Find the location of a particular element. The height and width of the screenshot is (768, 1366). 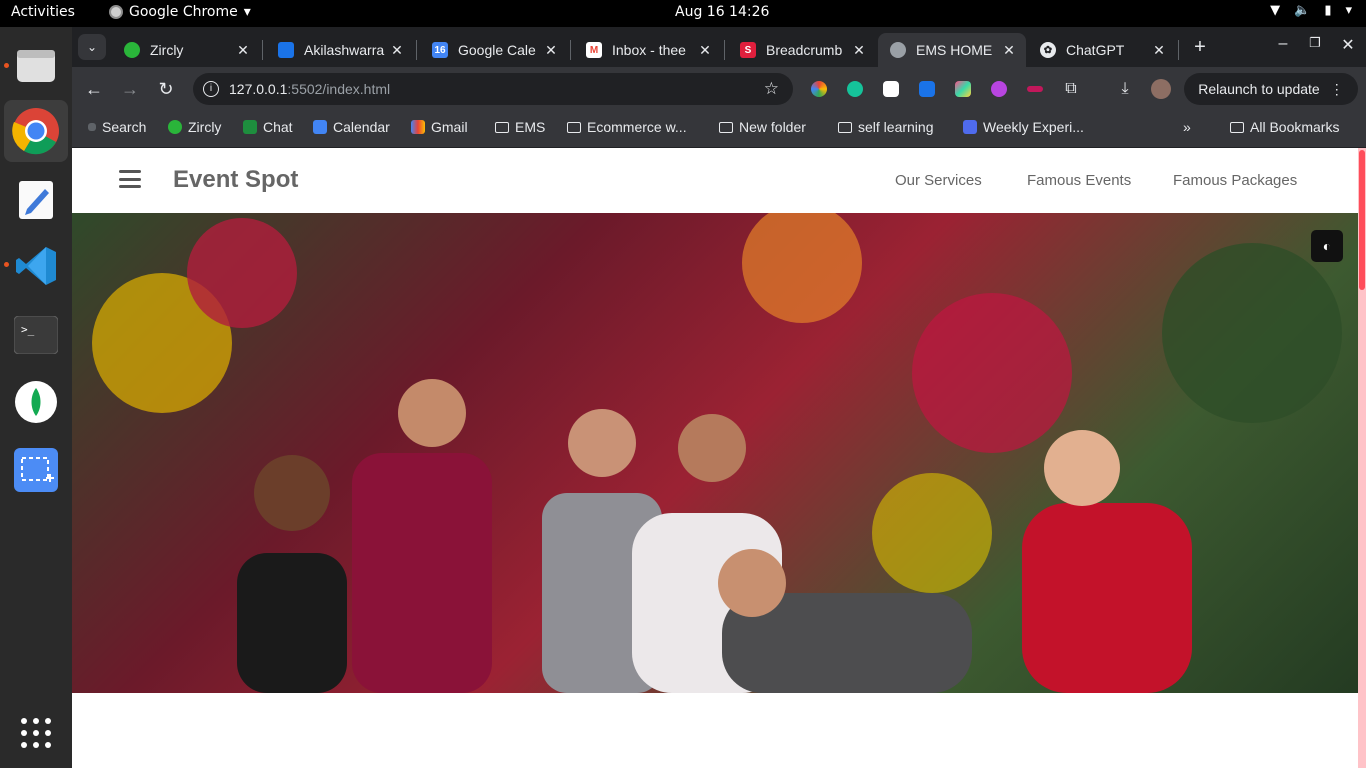

screenshot-tool-icon is located at coordinates (36, 470).